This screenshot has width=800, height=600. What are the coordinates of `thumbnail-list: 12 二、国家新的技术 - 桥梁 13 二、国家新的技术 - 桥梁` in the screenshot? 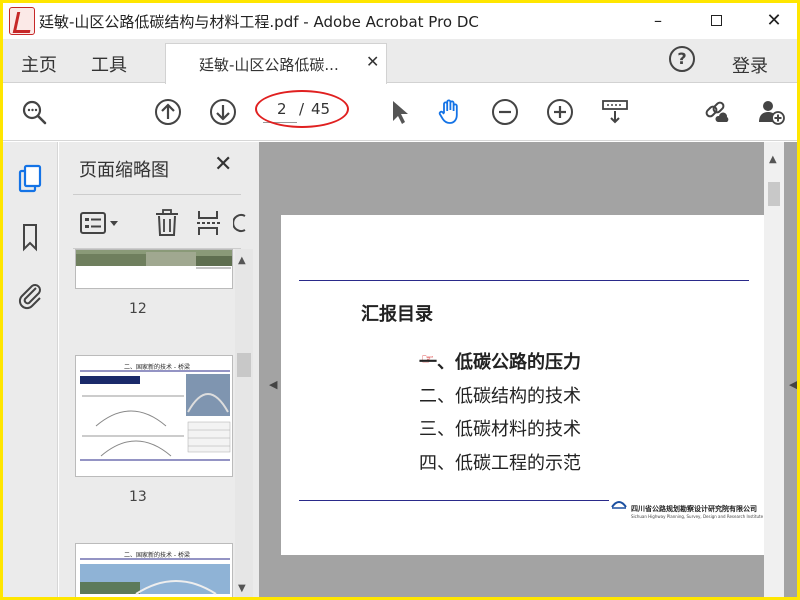 It's located at (147, 423).